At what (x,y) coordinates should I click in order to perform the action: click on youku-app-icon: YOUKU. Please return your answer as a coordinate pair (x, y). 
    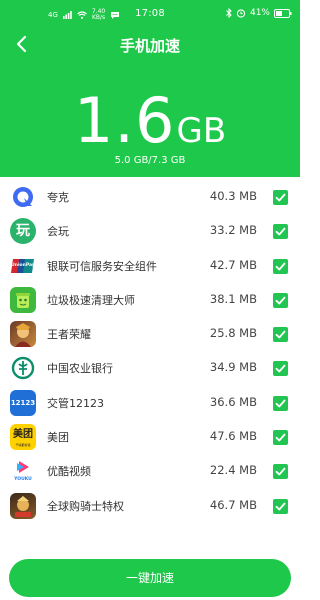
    Looking at the image, I should click on (23, 471).